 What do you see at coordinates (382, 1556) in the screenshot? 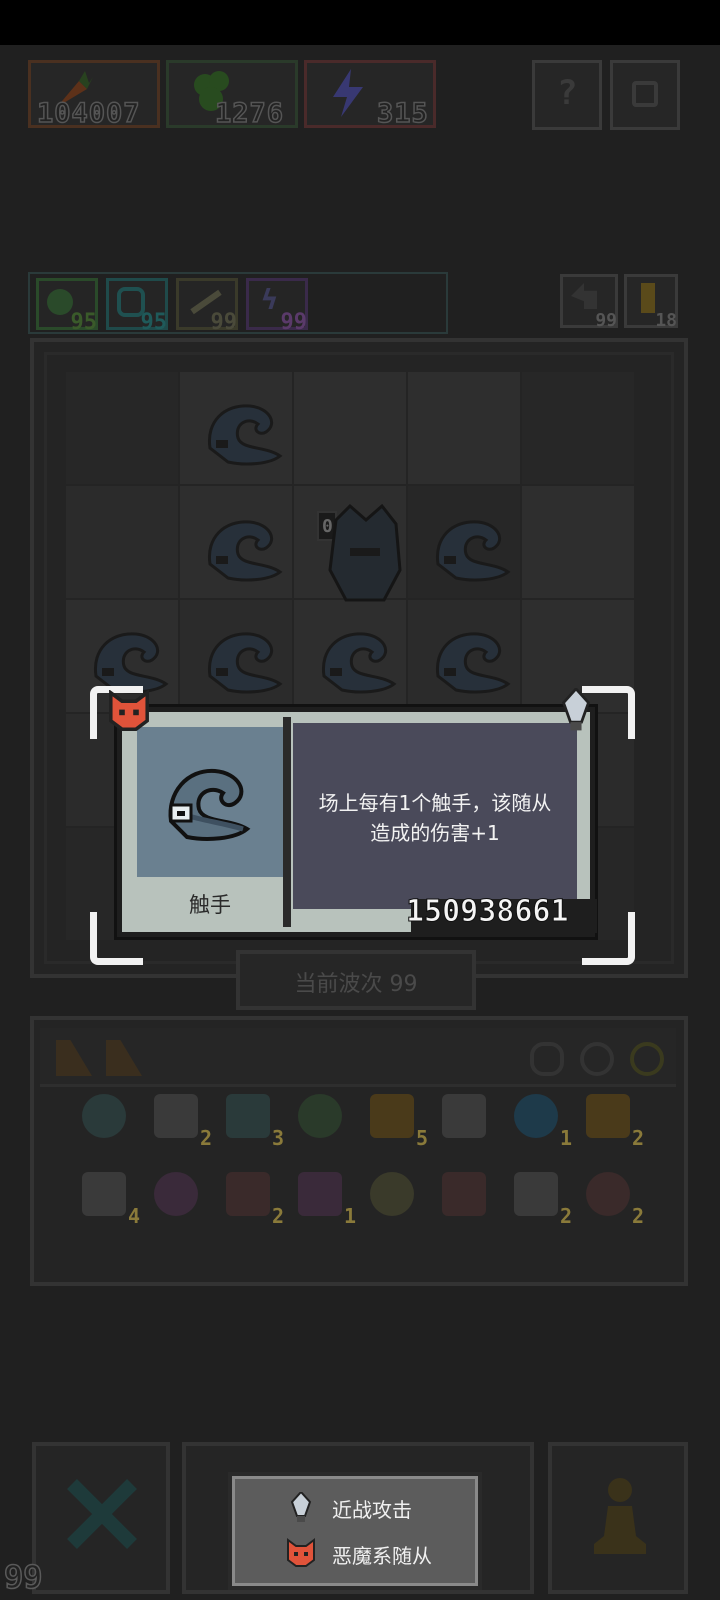
I see `legend-label: 恶魔系随从` at bounding box center [382, 1556].